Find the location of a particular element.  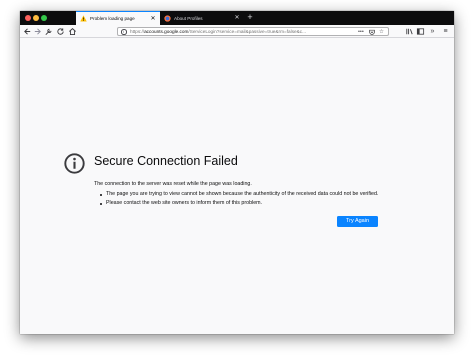

pocket-icon is located at coordinates (372, 32).